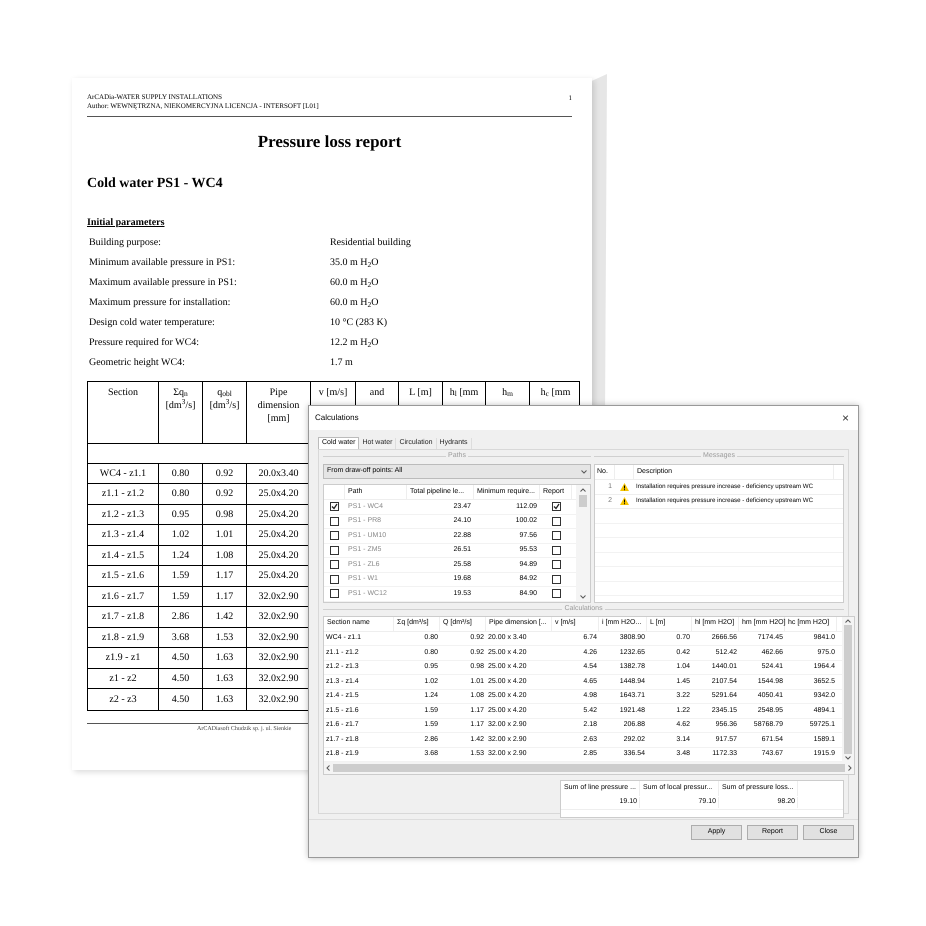 The height and width of the screenshot is (926, 926). Describe the element at coordinates (181, 515) in the screenshot. I see `table-cell-text: 0.95` at that location.